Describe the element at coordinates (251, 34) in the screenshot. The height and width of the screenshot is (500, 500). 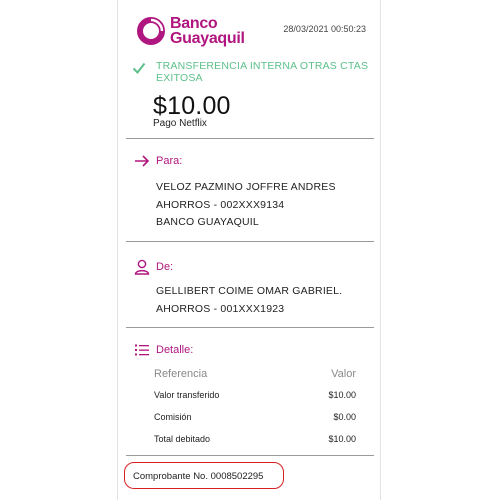
I see `receipt-header: Banco Guayaquil 28/03/2021 00:50:23` at that location.